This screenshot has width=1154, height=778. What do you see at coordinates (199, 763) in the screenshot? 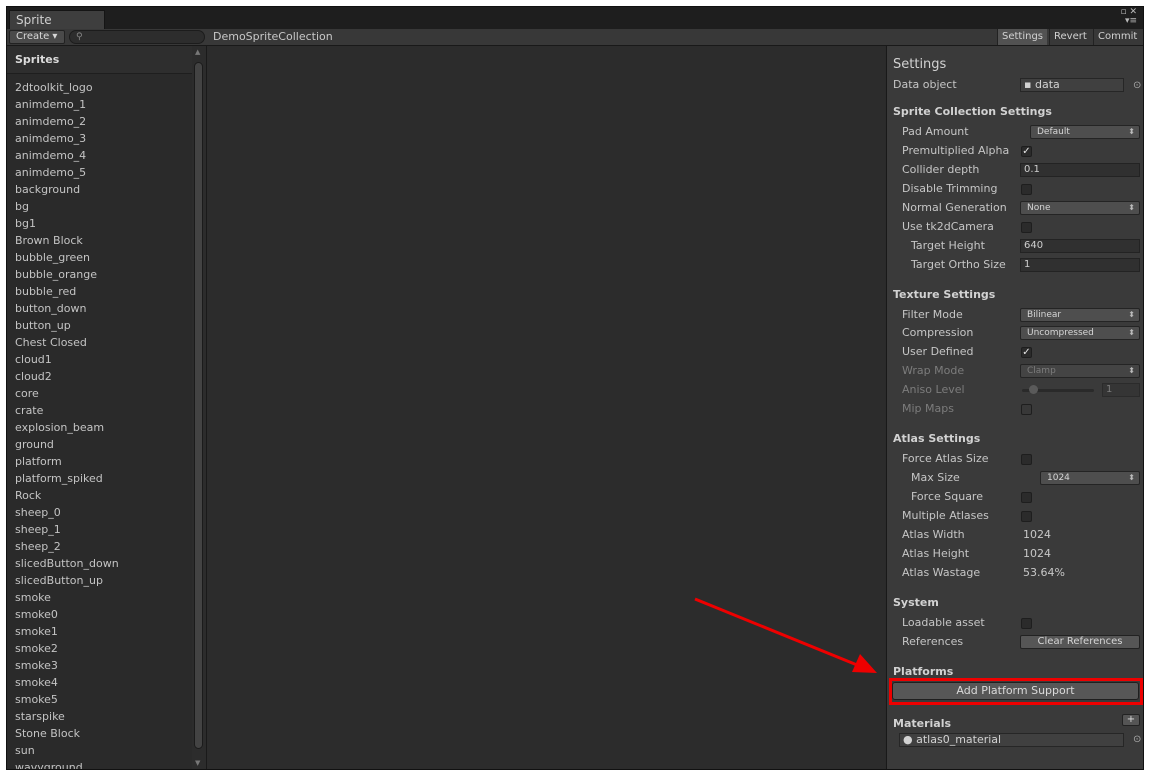
I see `scroll-down-icon: ▼` at bounding box center [199, 763].